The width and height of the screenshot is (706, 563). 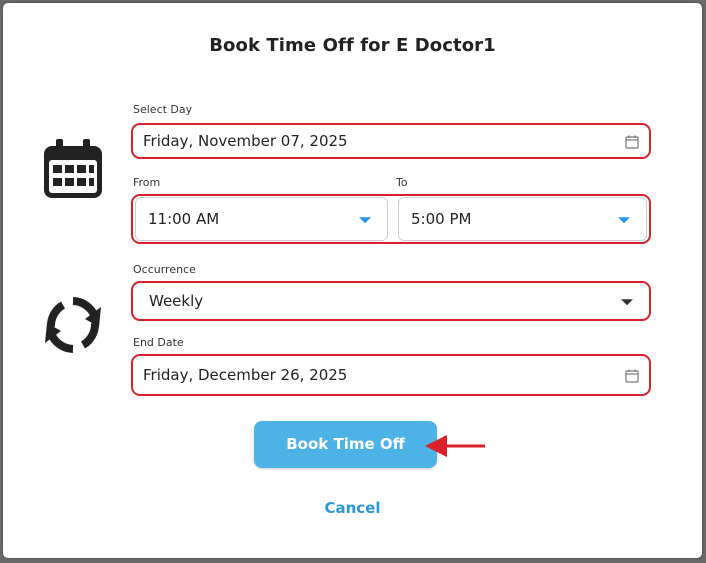 I want to click on end-date-value: Friday, December 26, 2025, so click(x=245, y=375).